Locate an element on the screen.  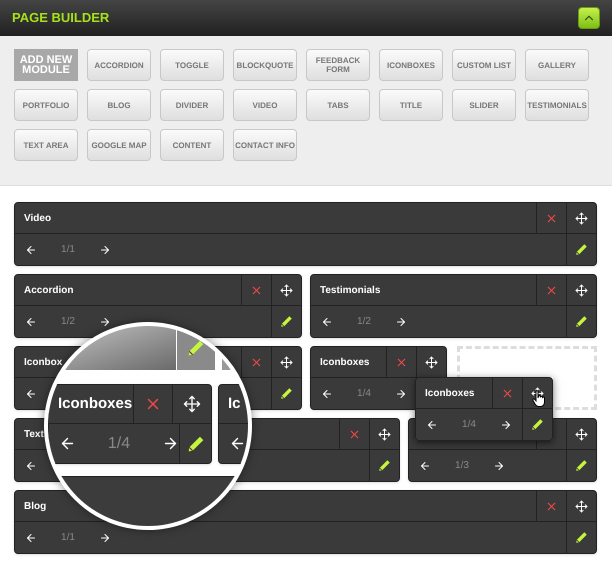
module-button: TOGGLE is located at coordinates (192, 65).